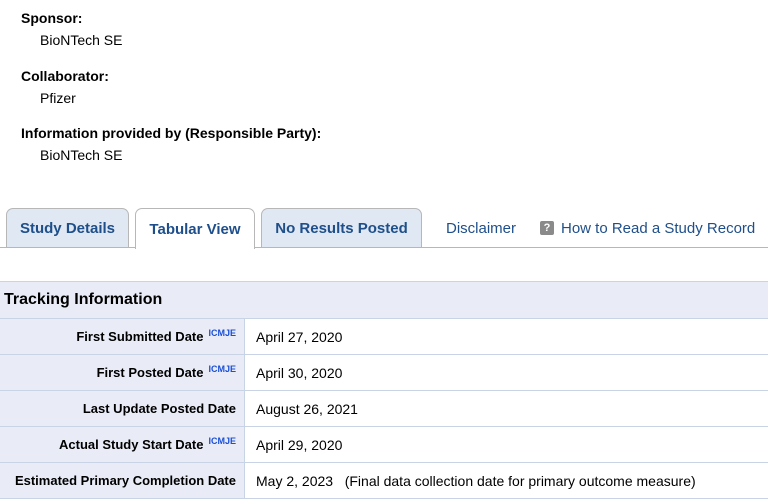 The height and width of the screenshot is (500, 768). Describe the element at coordinates (299, 444) in the screenshot. I see `actual-study-start-date-value: April 29, 2020` at that location.